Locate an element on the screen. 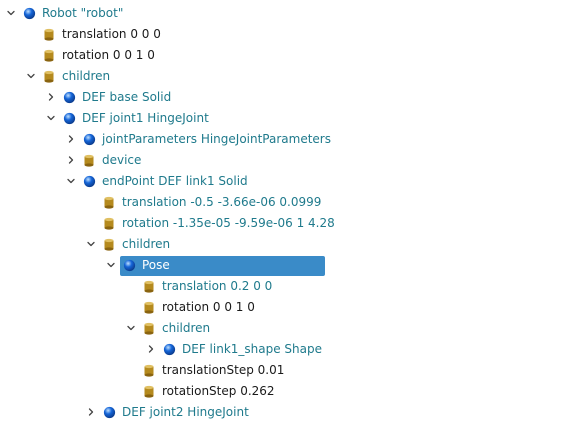 The width and height of the screenshot is (580, 427). tree-node-row: jointParameters HingeJointParameters is located at coordinates (290, 139).